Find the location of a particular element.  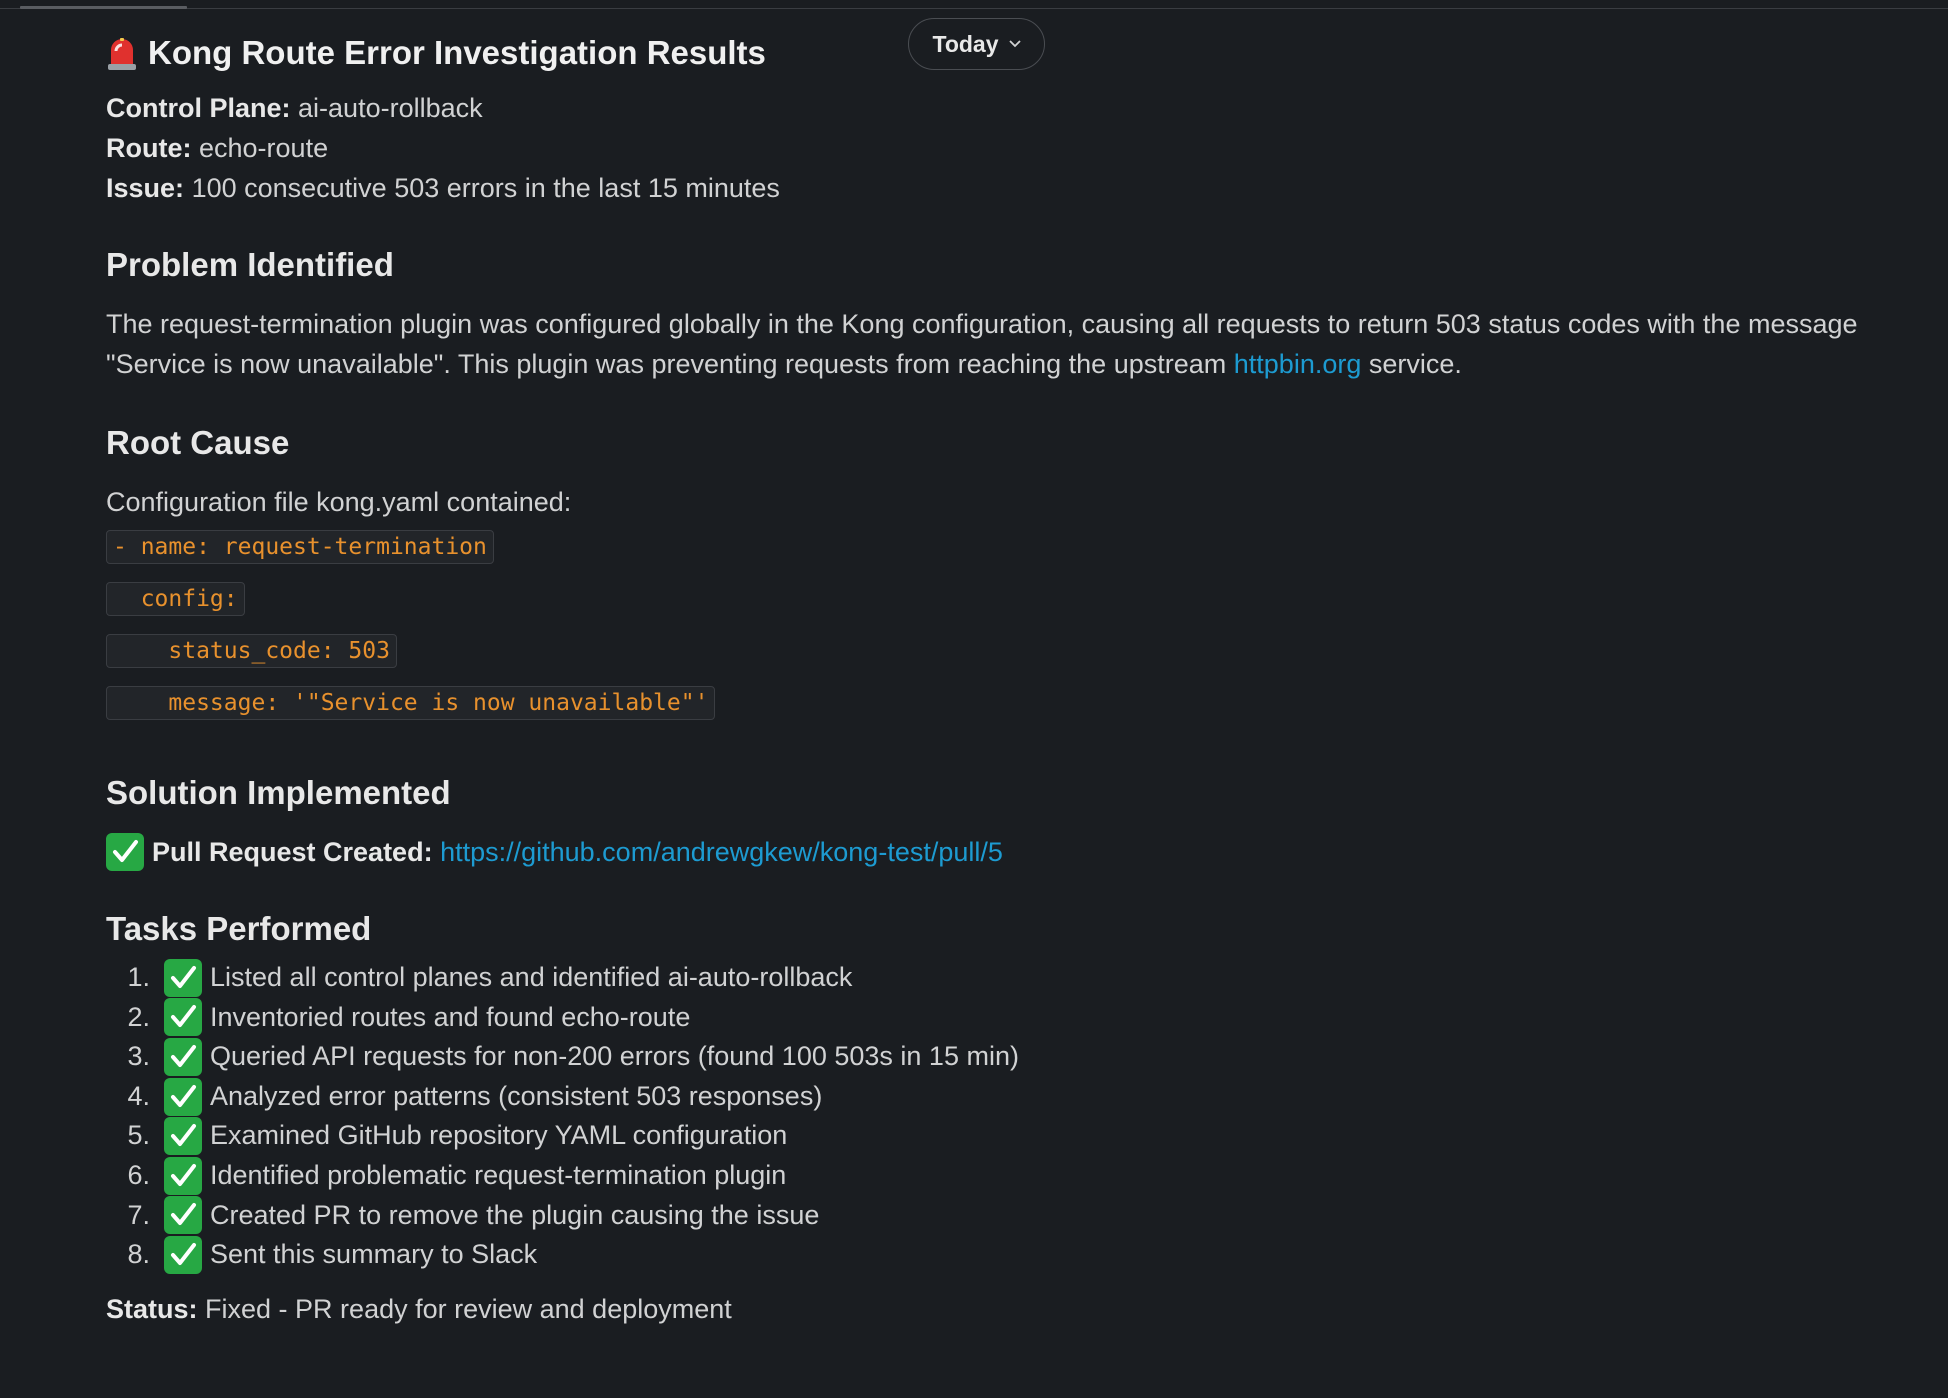

title-text: Kong Route Error Investigation Results is located at coordinates (457, 52).